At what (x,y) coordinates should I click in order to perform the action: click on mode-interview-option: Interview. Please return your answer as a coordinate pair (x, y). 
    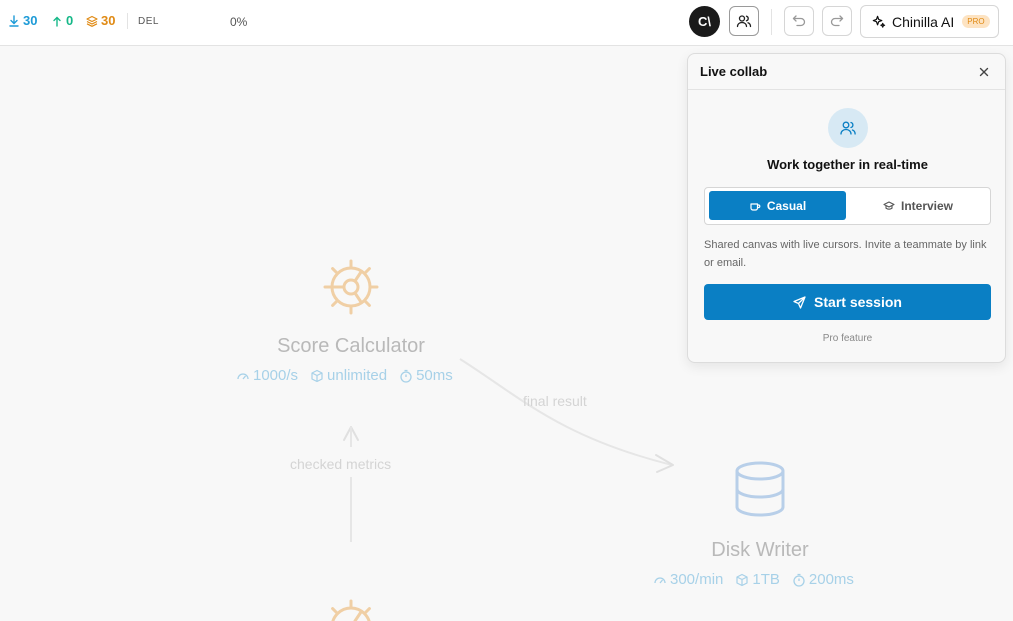
    Looking at the image, I should click on (918, 205).